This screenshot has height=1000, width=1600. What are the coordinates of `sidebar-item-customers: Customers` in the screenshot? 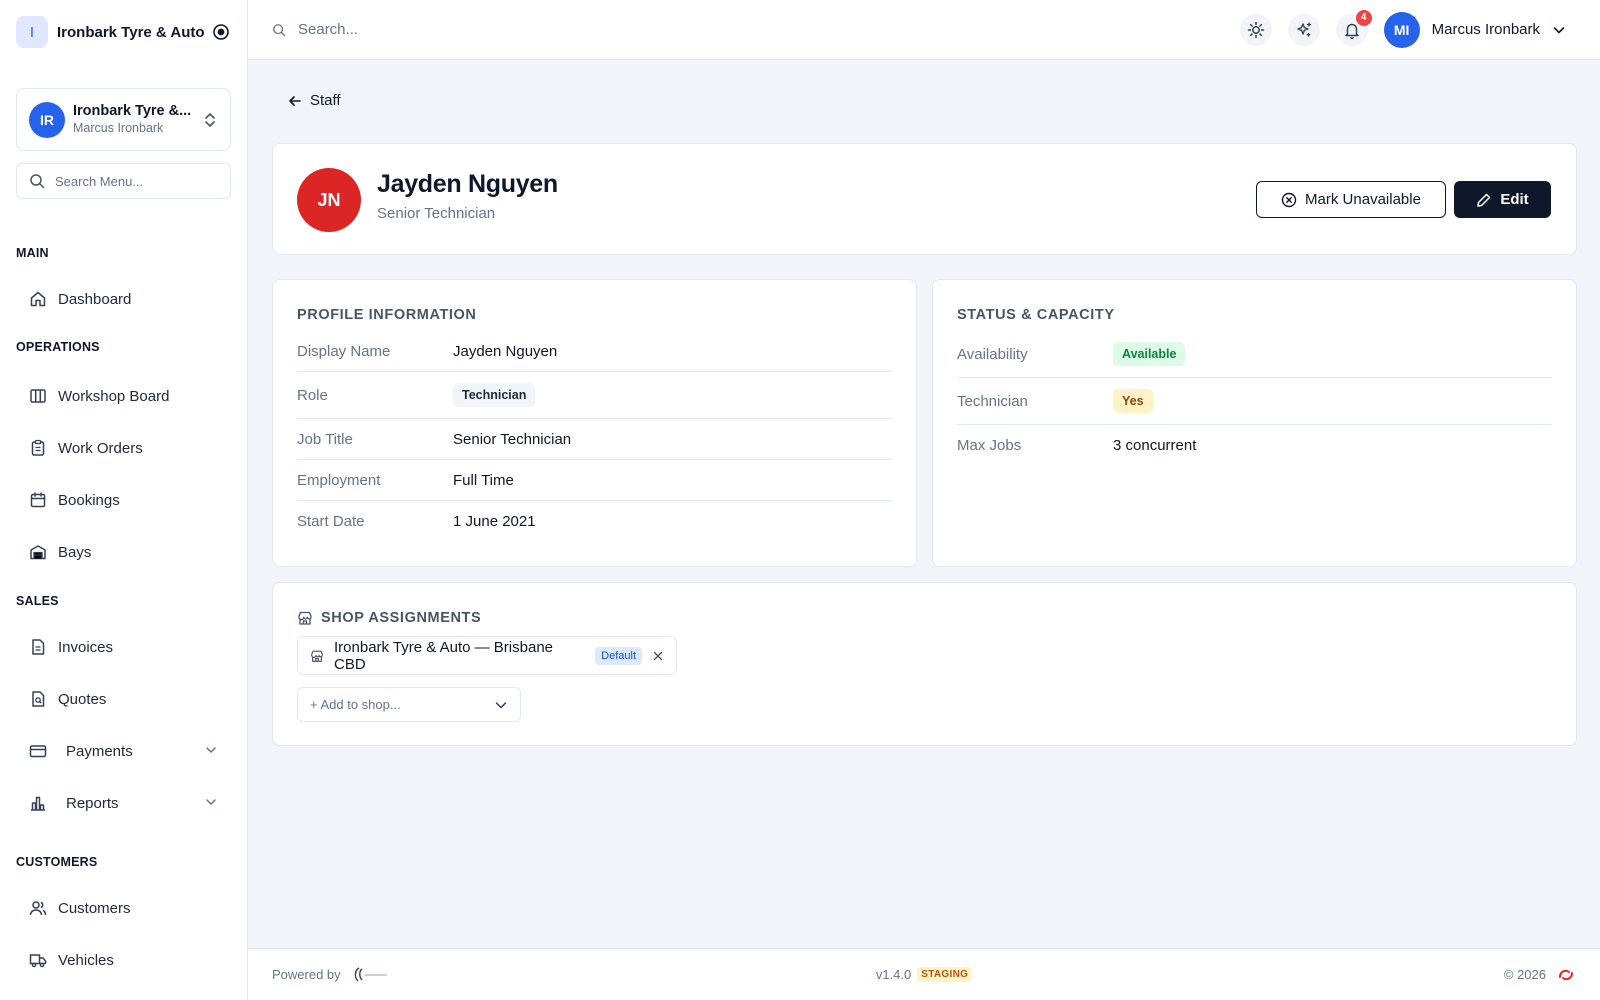 It's located at (124, 908).